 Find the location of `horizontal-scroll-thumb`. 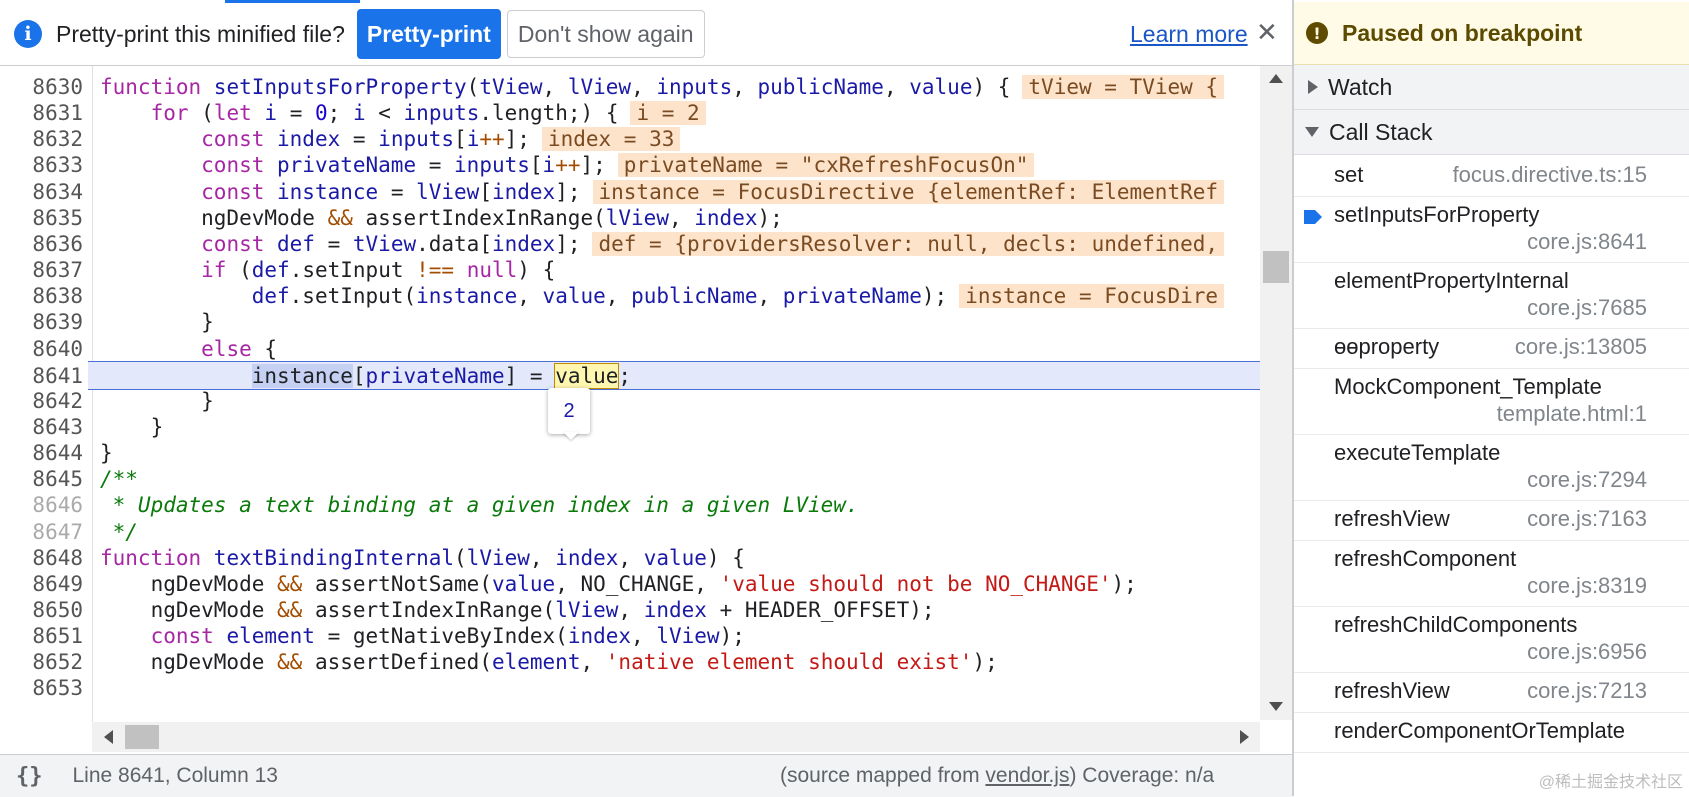

horizontal-scroll-thumb is located at coordinates (142, 737).